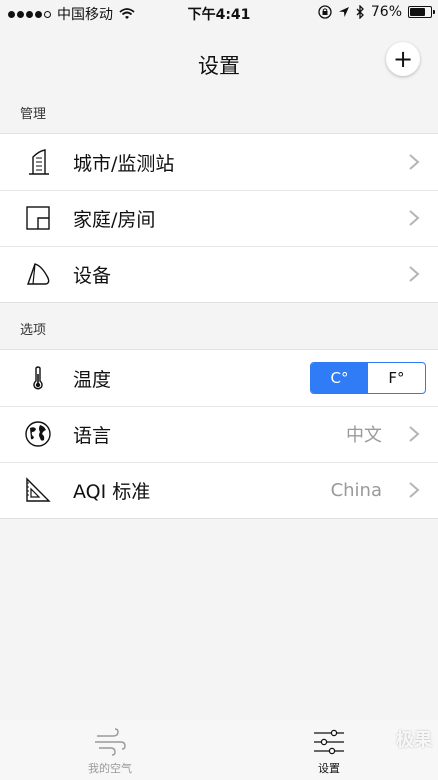 The width and height of the screenshot is (438, 780). I want to click on battery-level, so click(418, 12).